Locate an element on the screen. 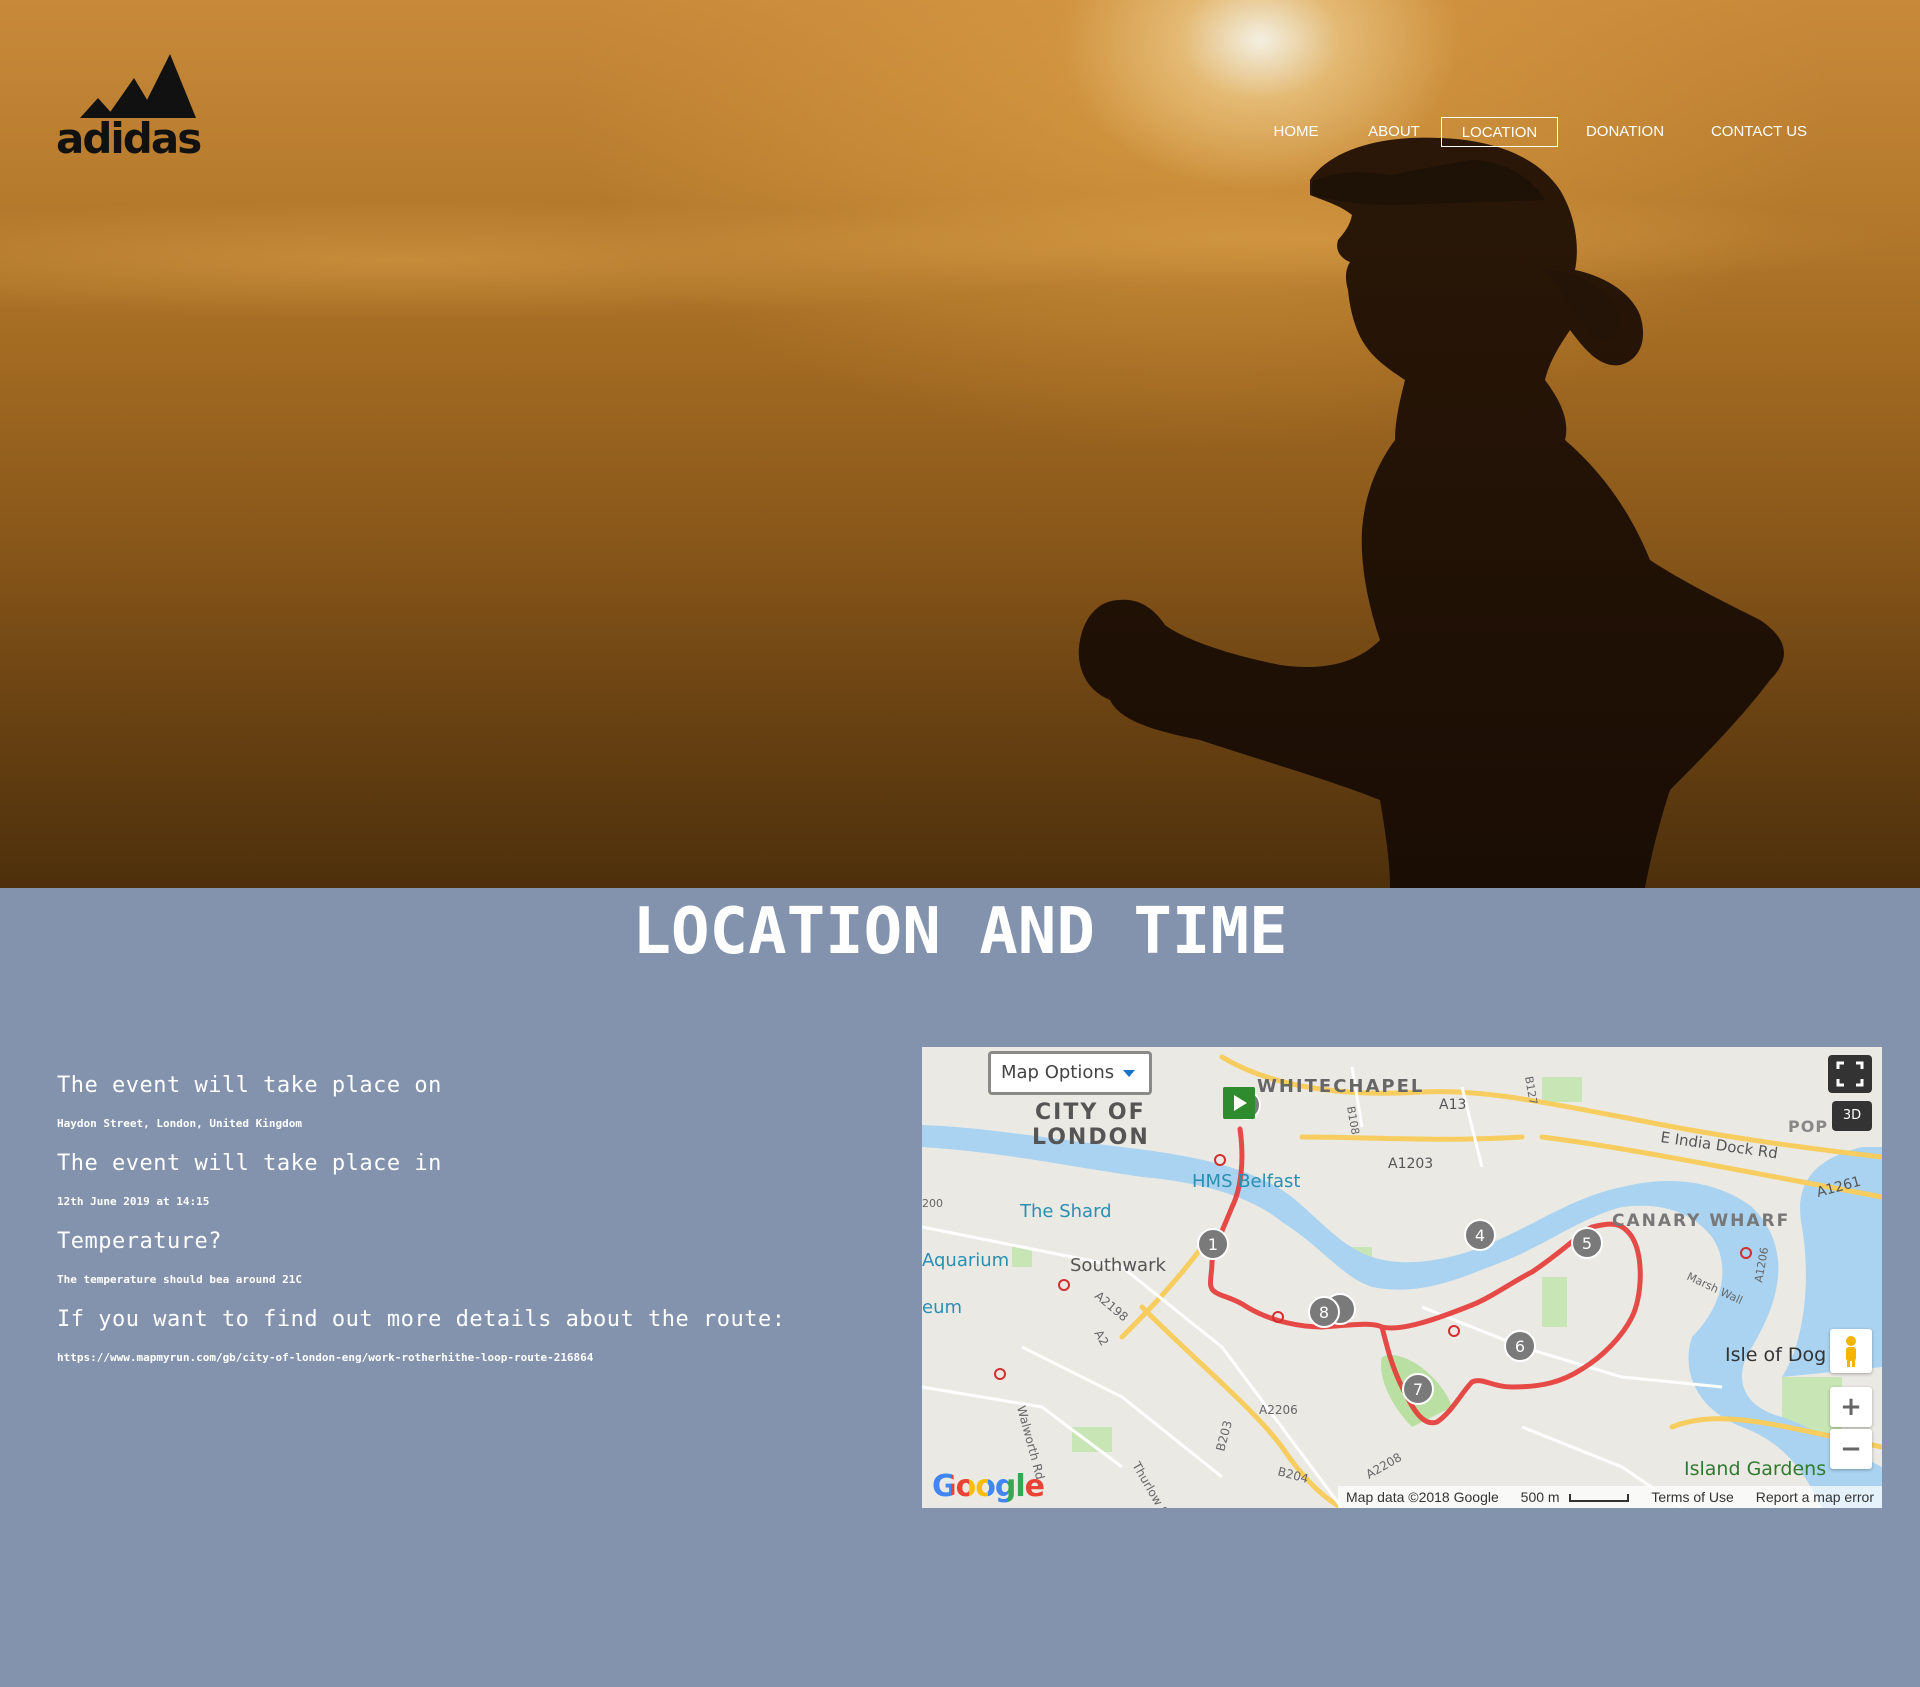 This screenshot has width=1920, height=1687. svg-text: Island Gardens is located at coordinates (1755, 1469).